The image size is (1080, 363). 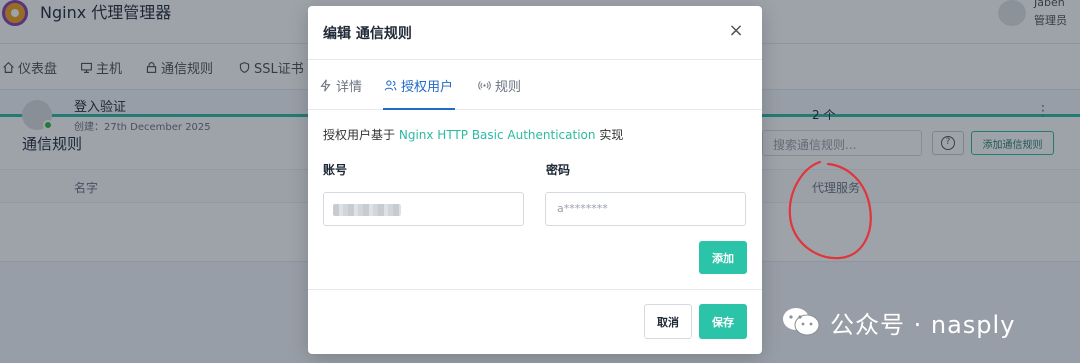 I want to click on basic-auth-link: Nginx HTTP Basic Authentication, so click(x=497, y=135).